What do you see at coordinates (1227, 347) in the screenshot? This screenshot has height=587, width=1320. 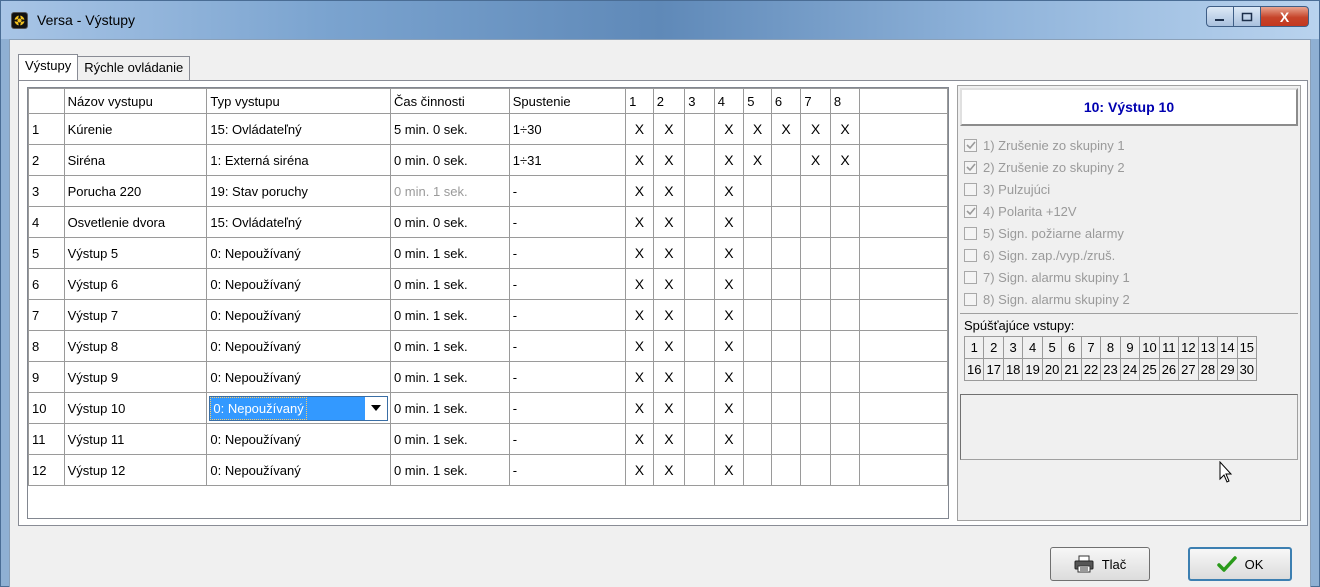 I see `trigger-input-cell: 14` at bounding box center [1227, 347].